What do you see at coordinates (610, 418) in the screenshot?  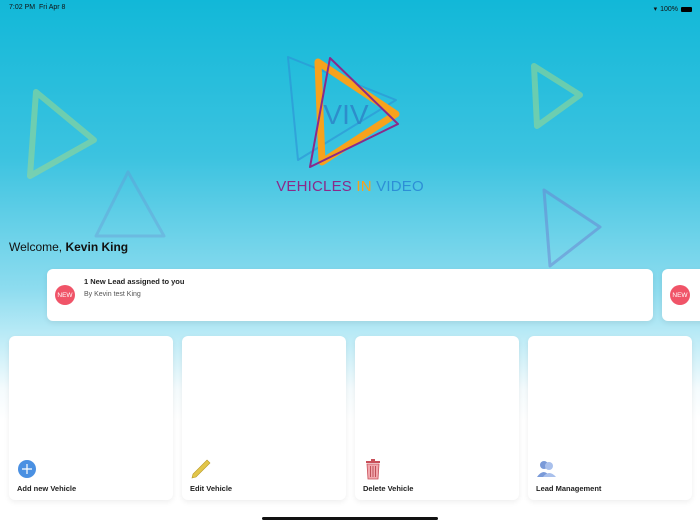 I see `lead-management-button: Lead Management` at bounding box center [610, 418].